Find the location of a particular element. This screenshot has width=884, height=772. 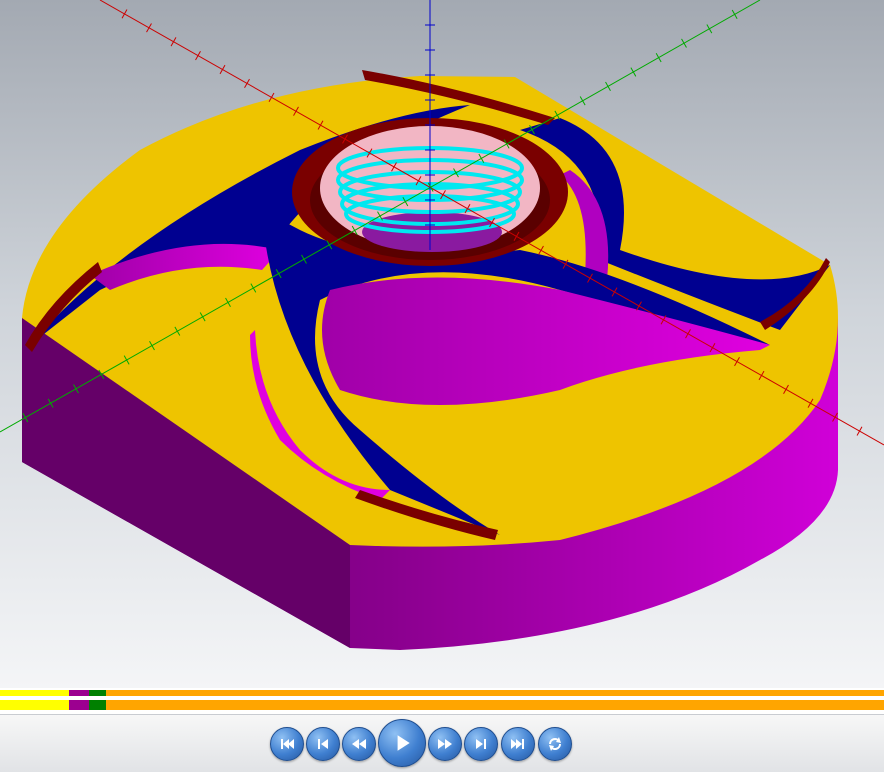

playback-toolbar is located at coordinates (442, 743).